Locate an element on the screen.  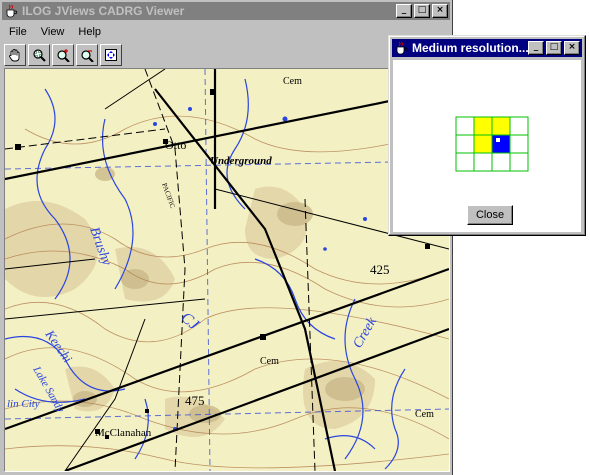
dialog-title-bar: Medium resolution... _ □ × is located at coordinates (487, 48).